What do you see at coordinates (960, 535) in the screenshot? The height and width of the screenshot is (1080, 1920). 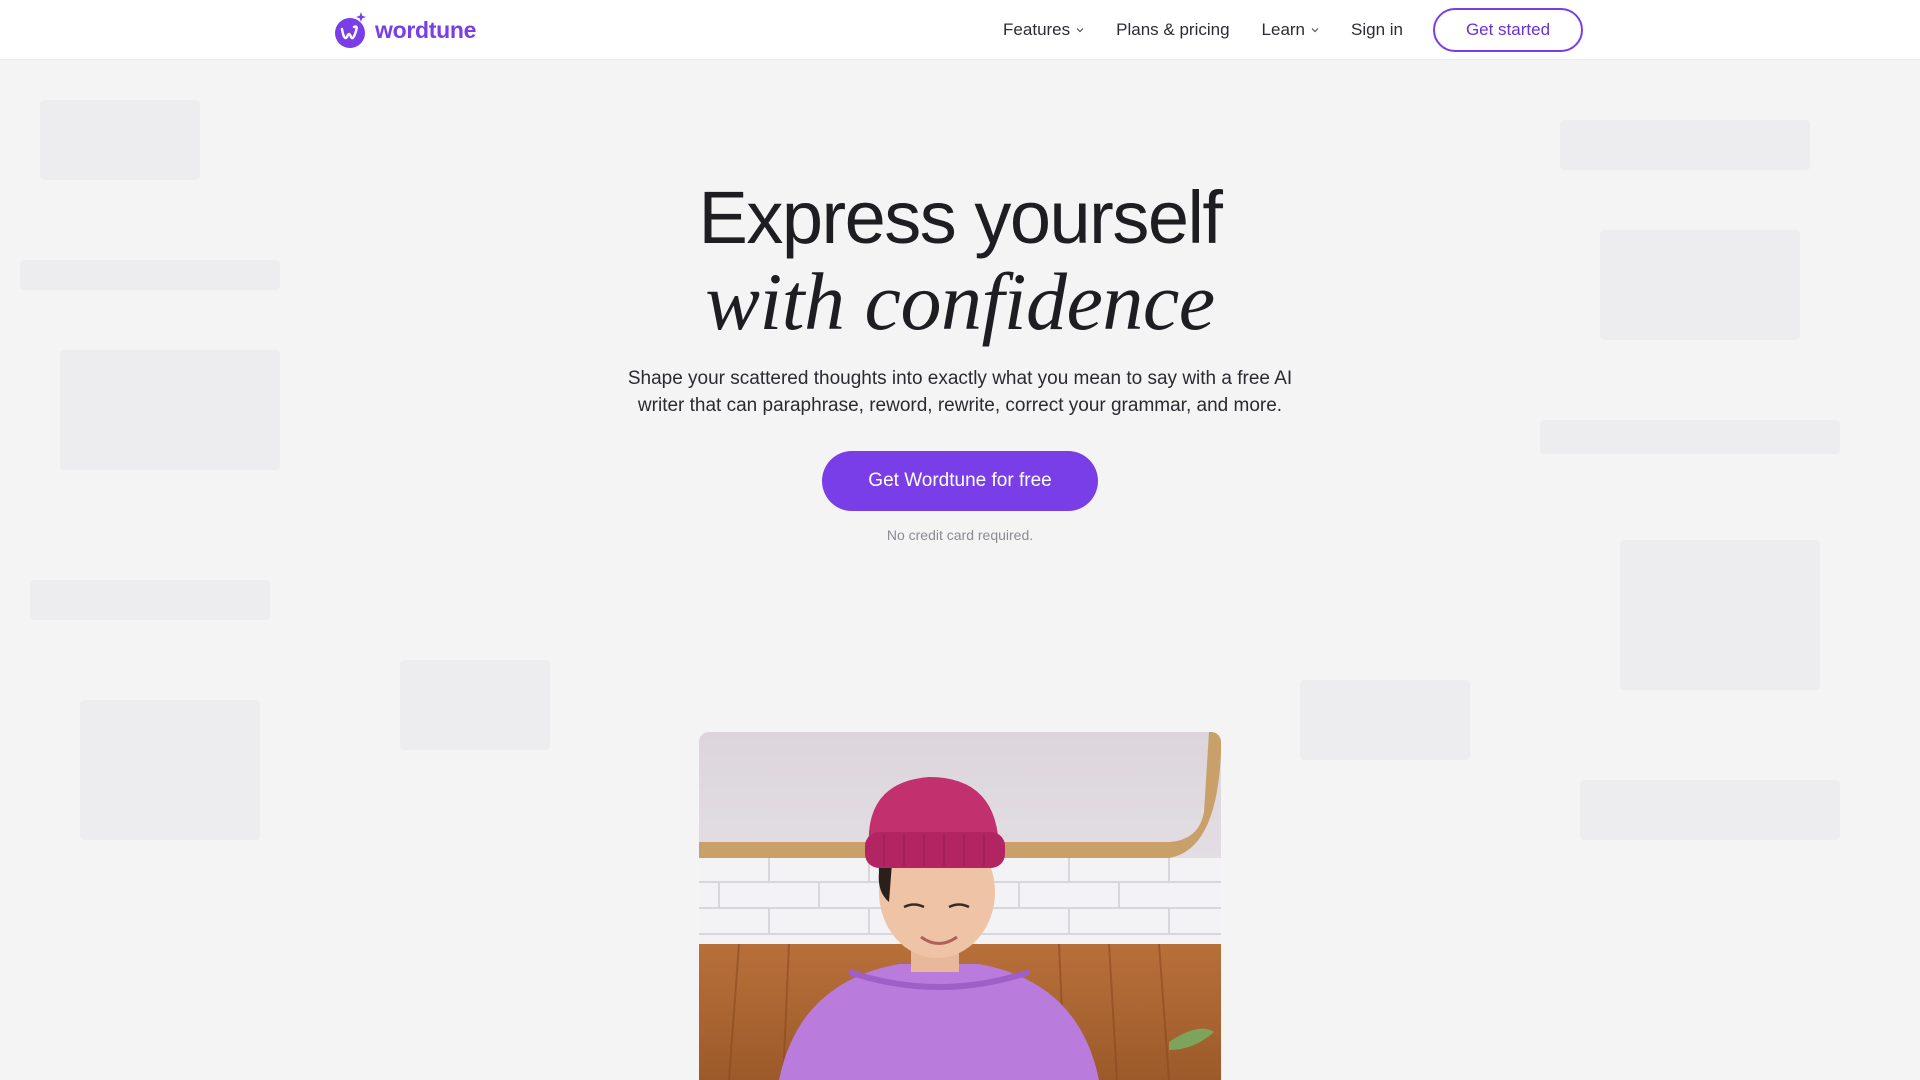 I see `no-credit-card-note: No credit card required.` at bounding box center [960, 535].